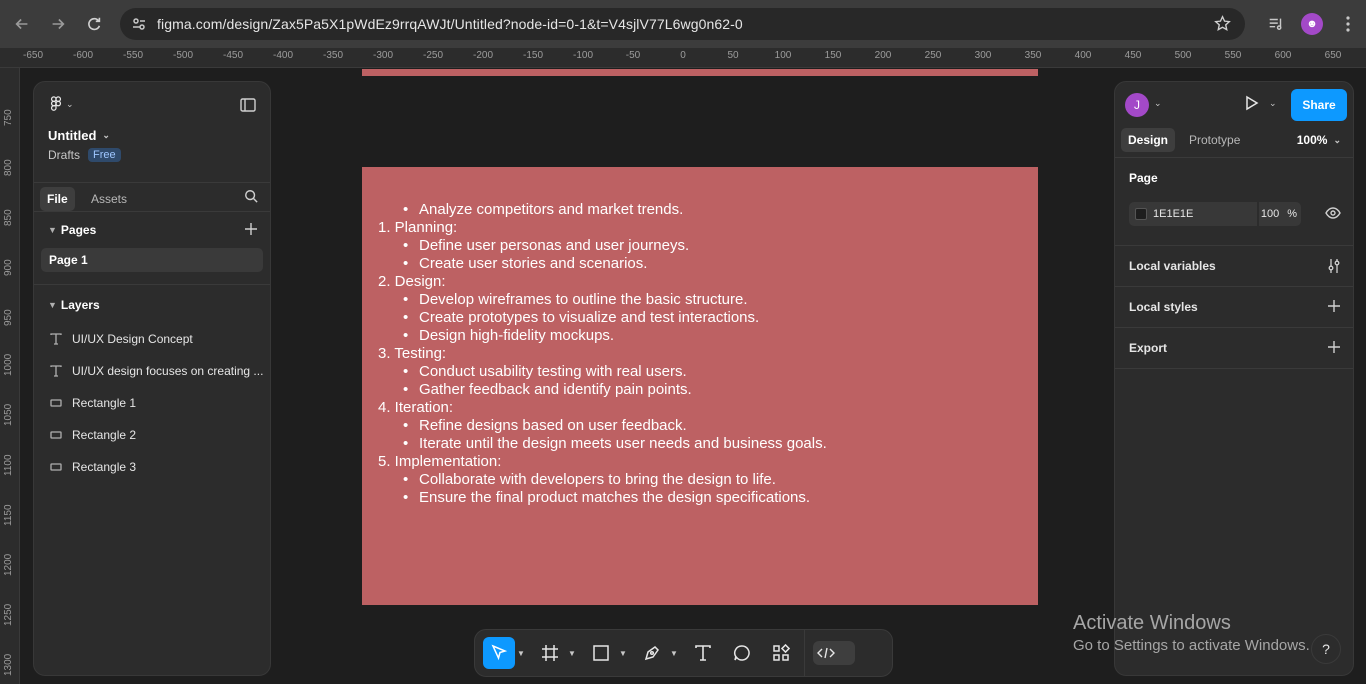 This screenshot has height=684, width=1366. Describe the element at coordinates (533, 263) in the screenshot. I see `bullet-text: Create user stories and scenarios.` at that location.